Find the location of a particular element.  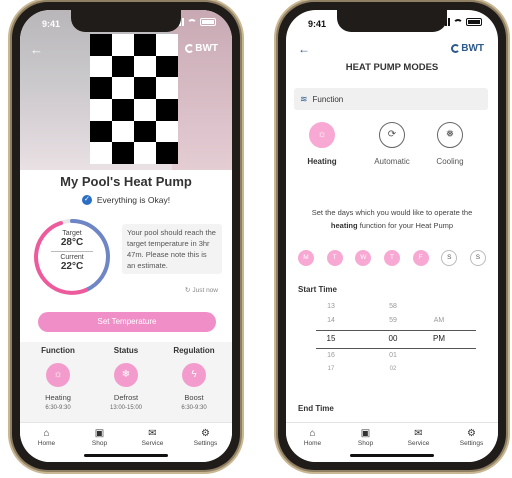

function-value: Heating is located at coordinates (58, 397).